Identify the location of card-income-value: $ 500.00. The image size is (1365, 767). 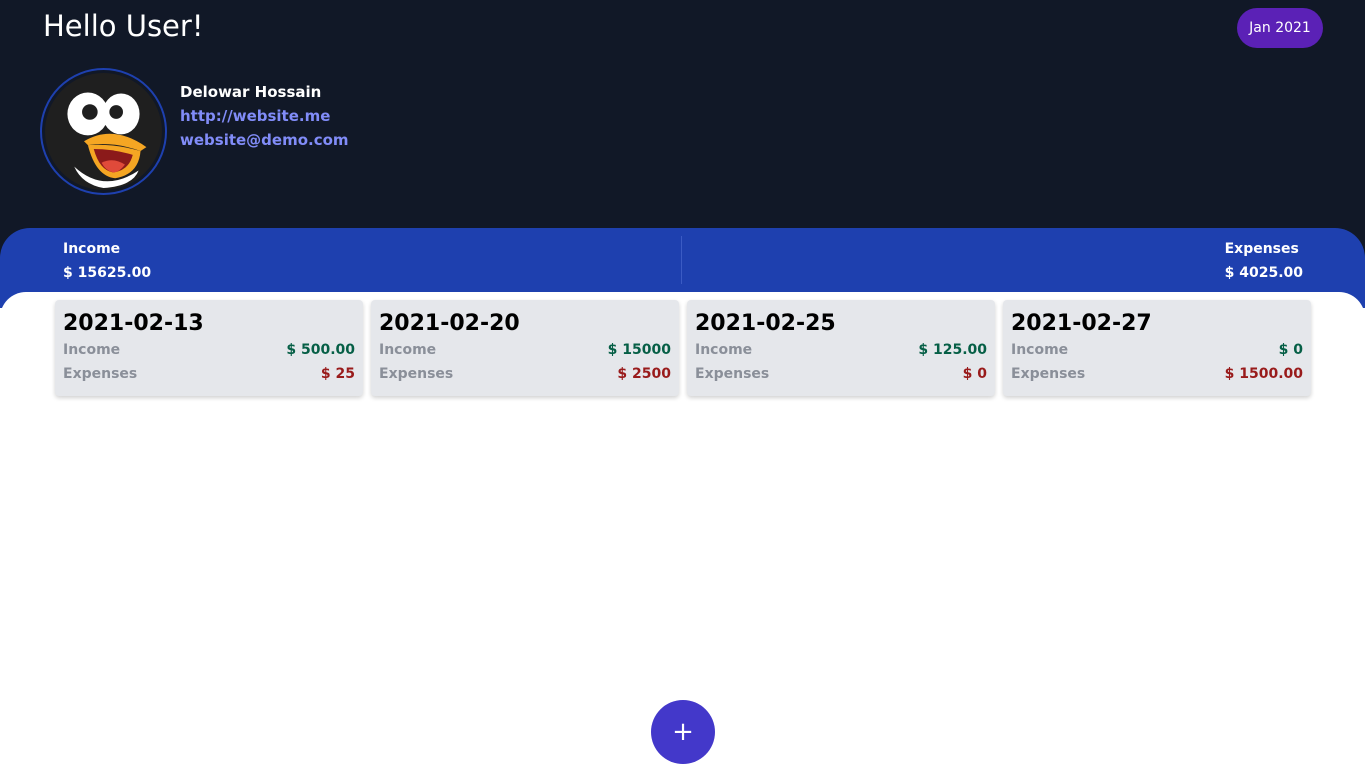
(320, 350).